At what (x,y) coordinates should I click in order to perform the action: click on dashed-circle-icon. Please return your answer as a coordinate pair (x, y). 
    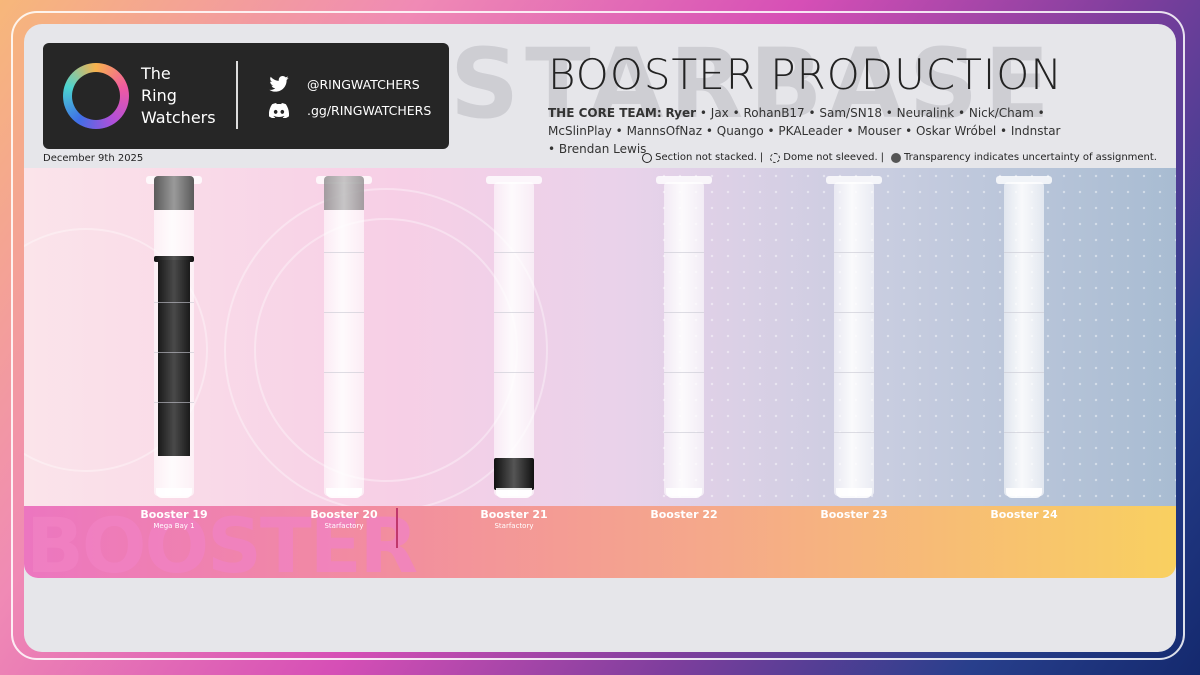
    Looking at the image, I should click on (775, 157).